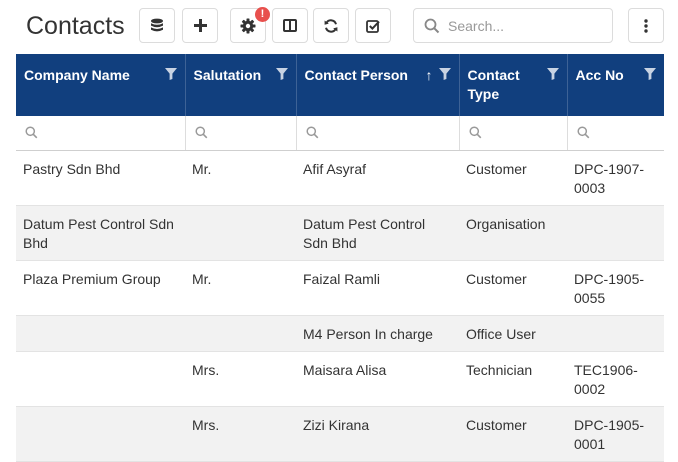 The height and width of the screenshot is (462, 678). Describe the element at coordinates (377, 178) in the screenshot. I see `cell-contact-person: Afif Asyraf` at that location.